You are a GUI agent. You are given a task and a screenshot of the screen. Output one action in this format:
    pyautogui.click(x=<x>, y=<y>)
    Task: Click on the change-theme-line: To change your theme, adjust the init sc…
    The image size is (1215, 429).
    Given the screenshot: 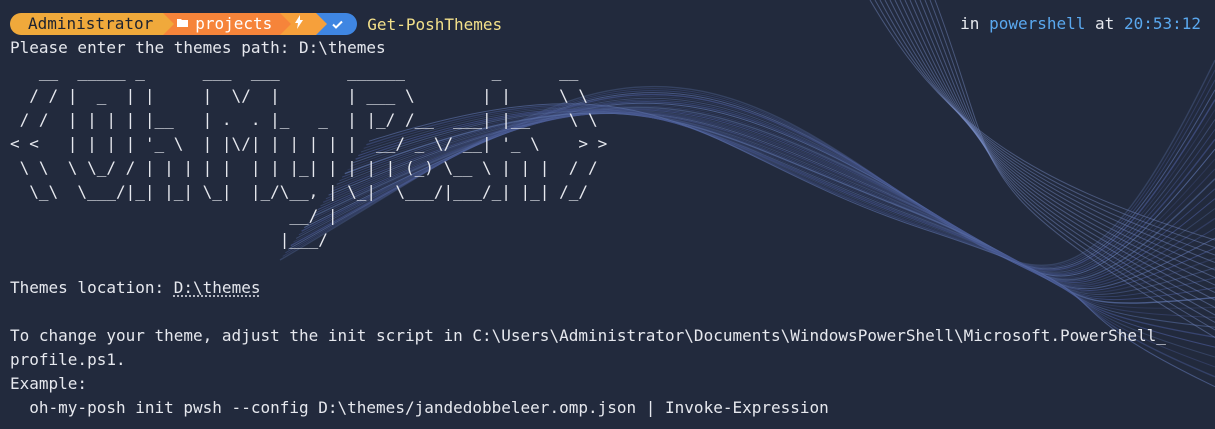 What is the action you would take?
    pyautogui.click(x=588, y=335)
    